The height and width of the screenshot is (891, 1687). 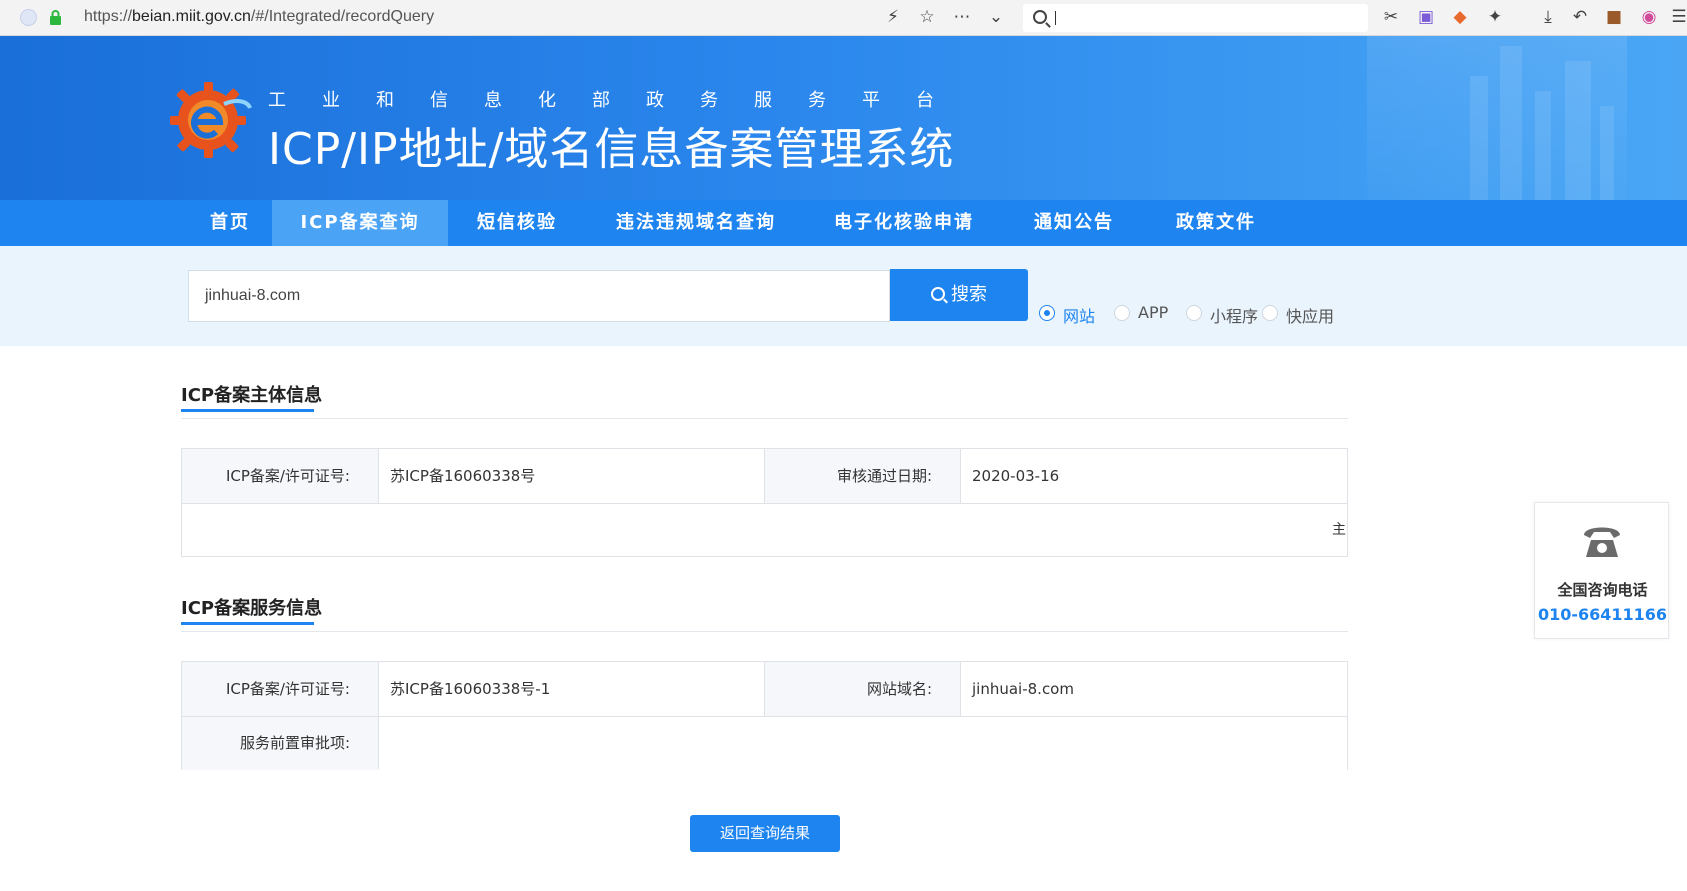 What do you see at coordinates (862, 476) in the screenshot?
I see `approve-date-label: 审核通过日期:` at bounding box center [862, 476].